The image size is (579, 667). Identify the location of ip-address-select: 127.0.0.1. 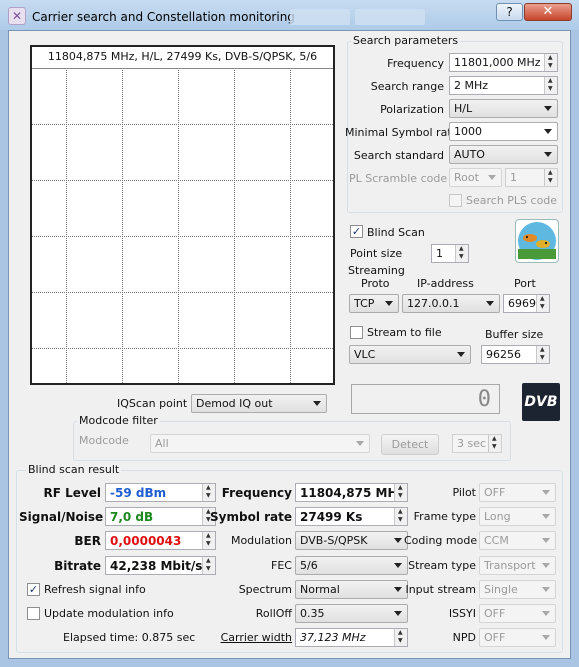
(451, 303).